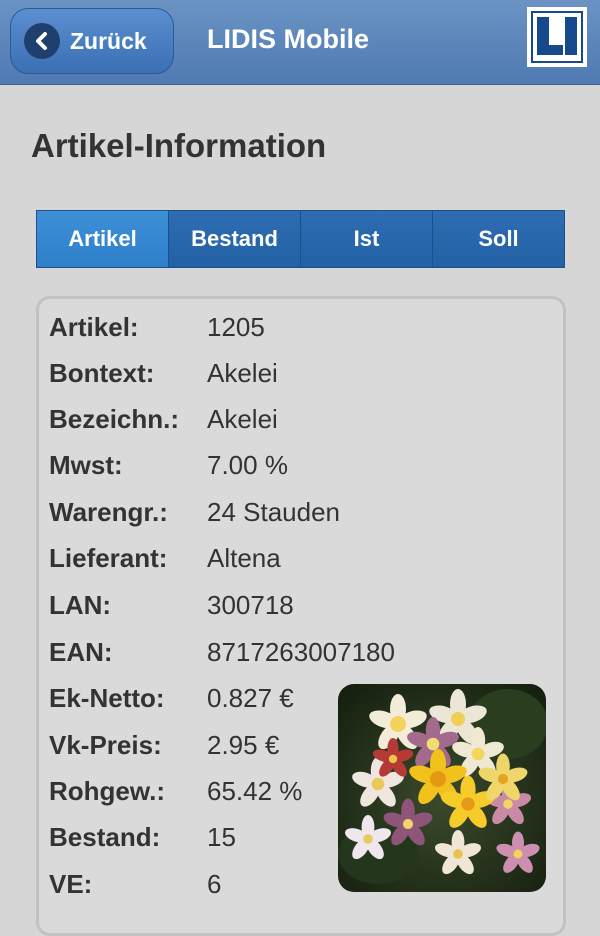 This screenshot has width=600, height=936. Describe the element at coordinates (71, 883) in the screenshot. I see `detail-label: VE:` at that location.